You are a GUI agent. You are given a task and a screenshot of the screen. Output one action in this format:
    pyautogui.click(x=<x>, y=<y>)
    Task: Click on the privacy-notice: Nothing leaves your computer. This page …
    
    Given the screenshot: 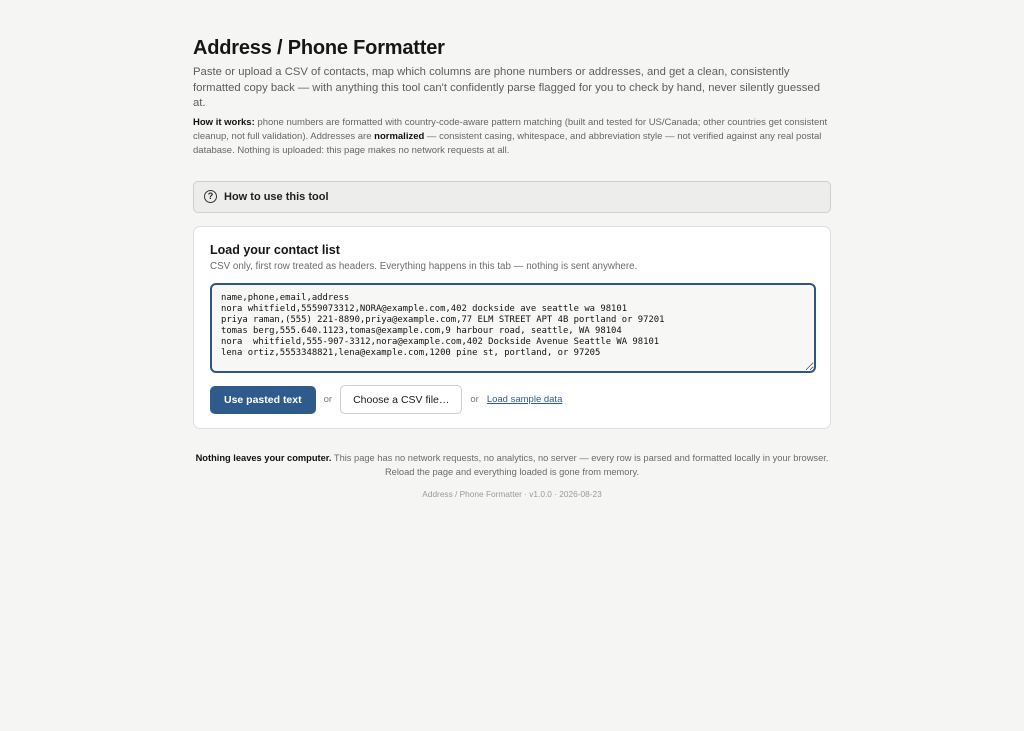 What is the action you would take?
    pyautogui.click(x=512, y=465)
    